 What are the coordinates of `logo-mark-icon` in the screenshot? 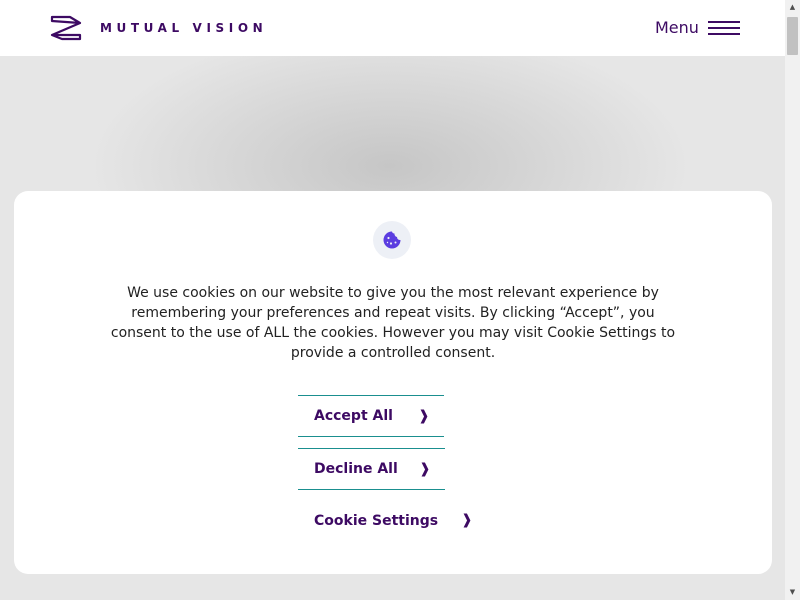 It's located at (66, 28).